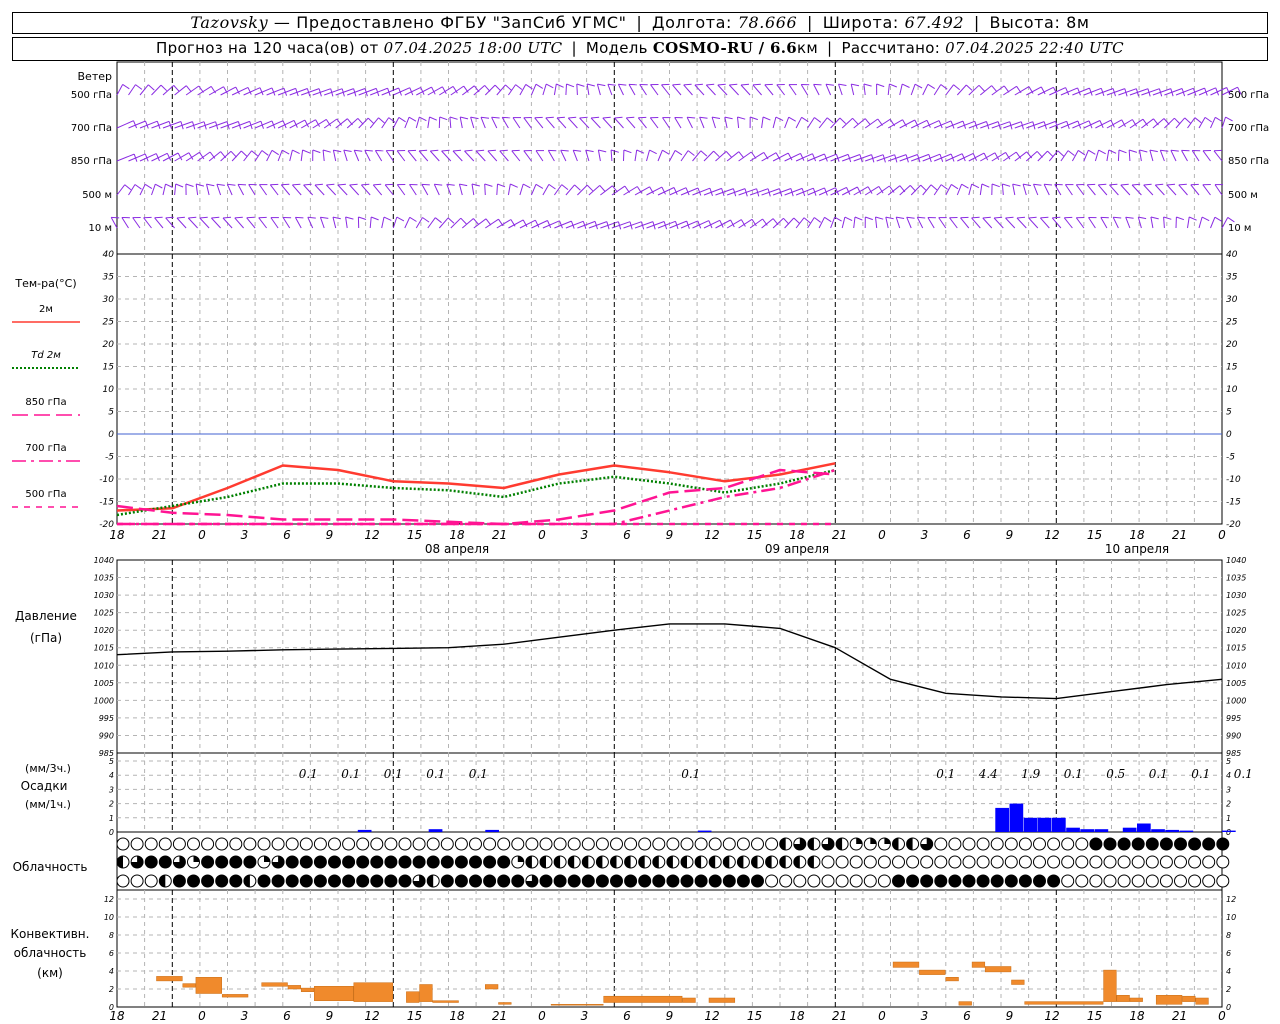 Image resolution: width=1280 pixels, height=1024 pixels. Describe the element at coordinates (45, 448) in the screenshot. I see `temp-legend-label: 700 гПа` at that location.